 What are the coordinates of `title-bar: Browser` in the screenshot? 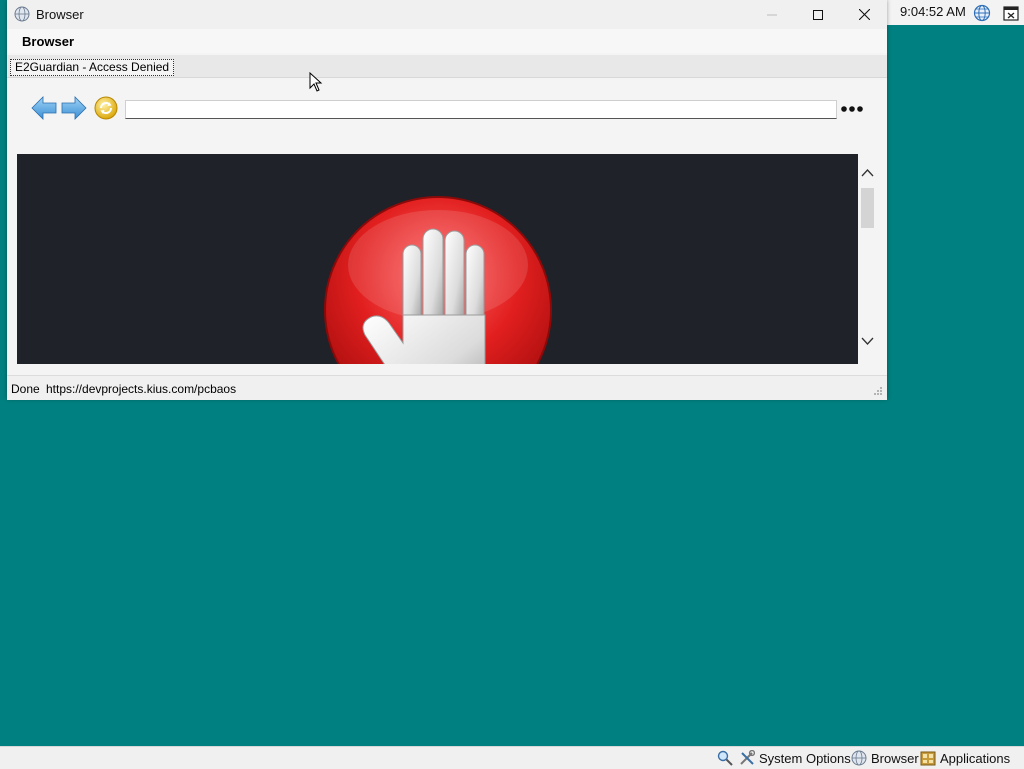 It's located at (447, 14).